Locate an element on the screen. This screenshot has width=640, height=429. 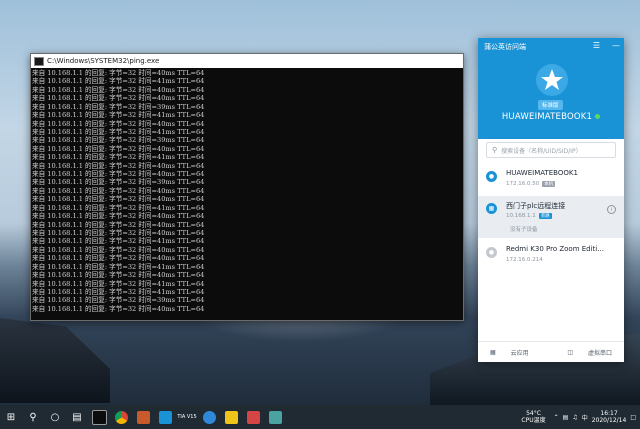
device-item-plc: ▦ 西门子plc远程连接 10.168.1.1 旁路 没有子设备 i is located at coordinates (551, 217).